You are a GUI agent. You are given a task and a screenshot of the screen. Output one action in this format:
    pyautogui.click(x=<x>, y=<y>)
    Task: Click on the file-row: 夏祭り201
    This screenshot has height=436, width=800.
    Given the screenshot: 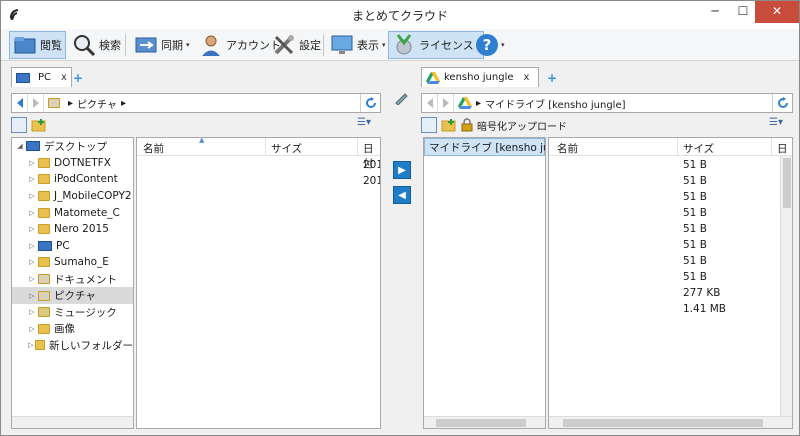 What is the action you would take?
    pyautogui.click(x=258, y=182)
    